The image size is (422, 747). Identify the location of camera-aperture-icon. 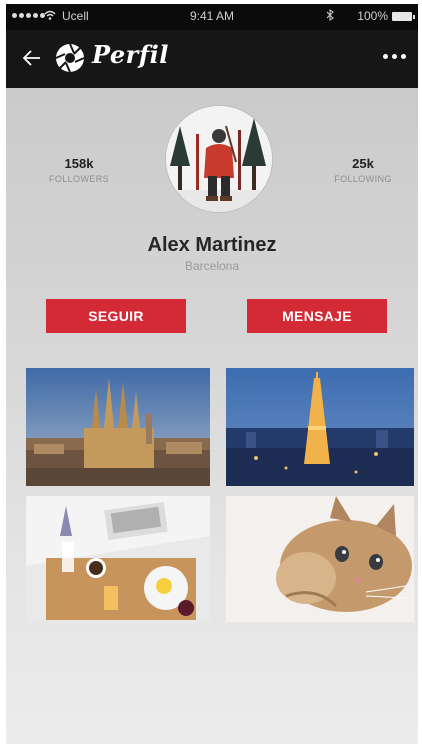
(70, 58).